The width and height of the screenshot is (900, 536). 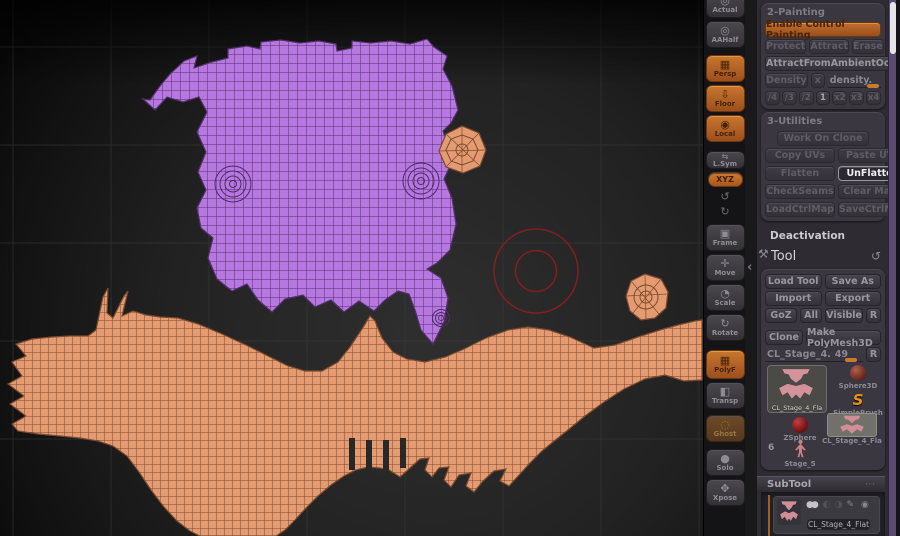 I want to click on density-step-button: 1, so click(x=823, y=98).